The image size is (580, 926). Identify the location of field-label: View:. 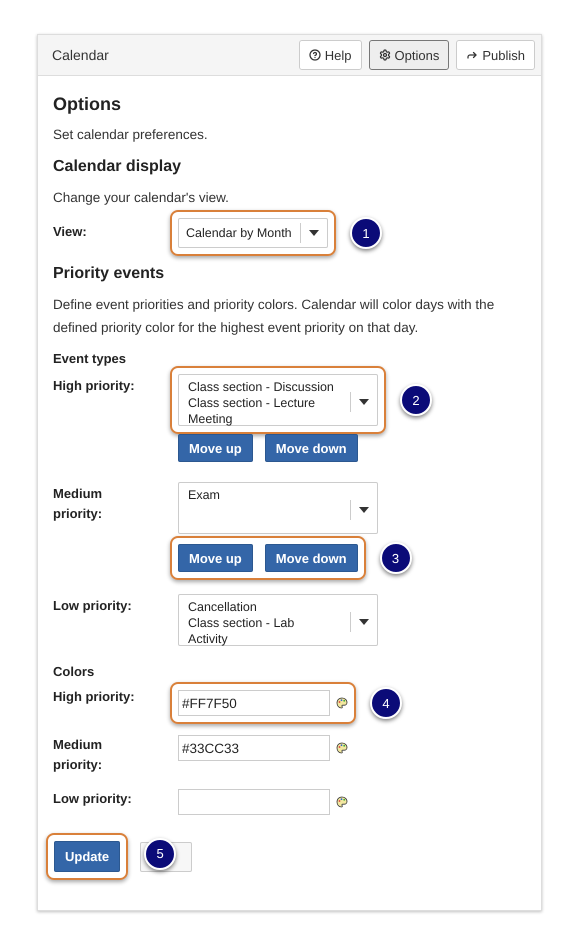
(70, 232).